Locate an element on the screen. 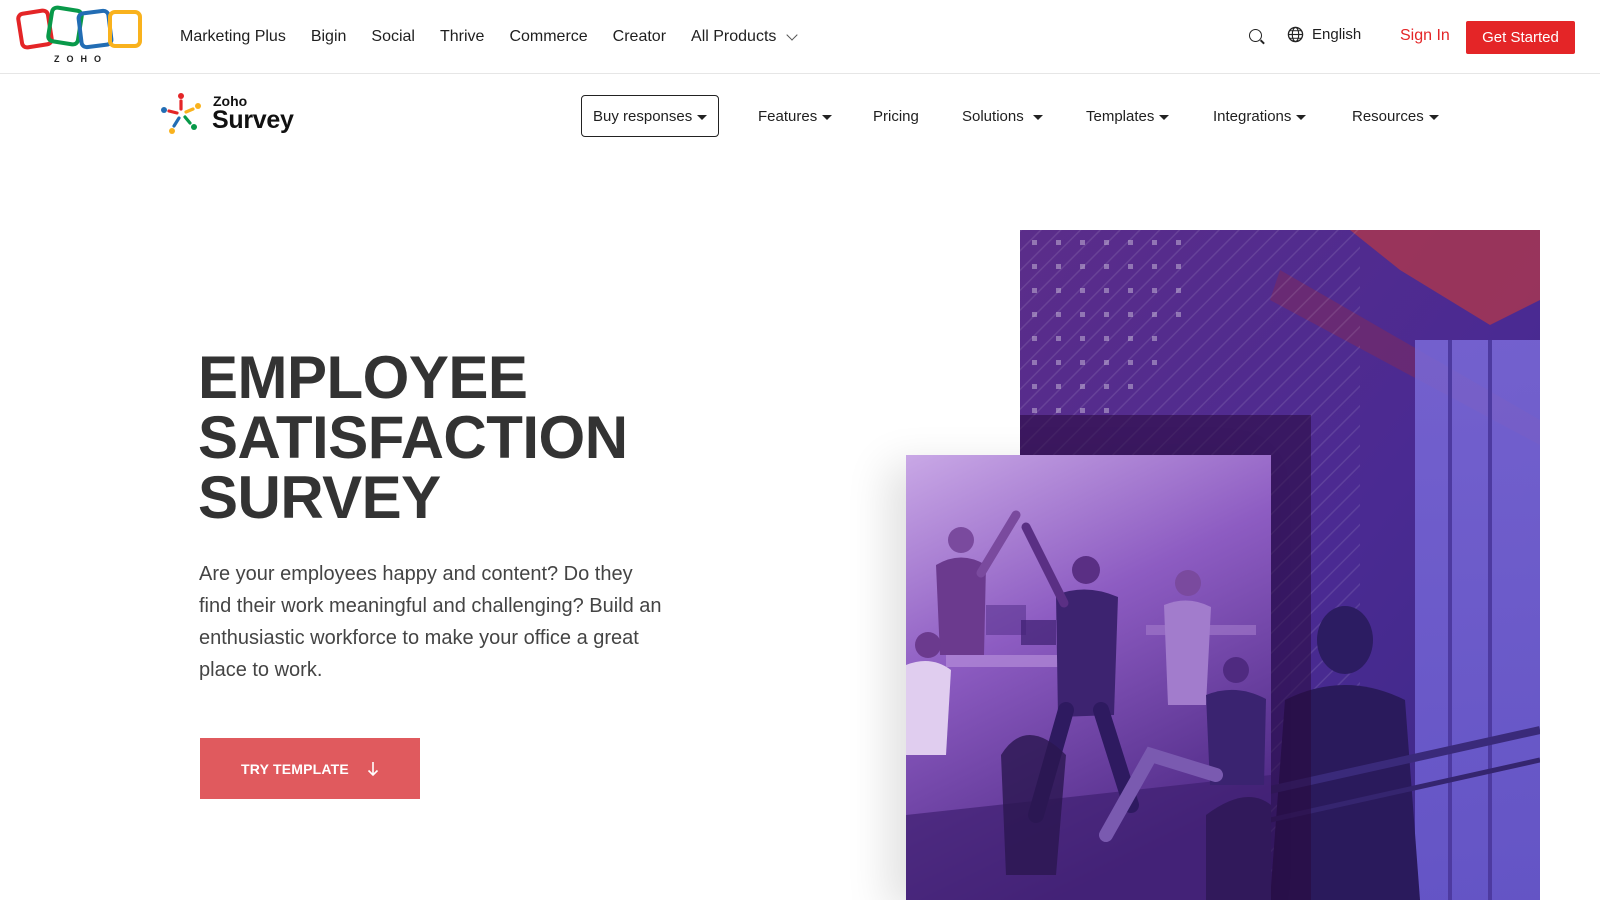  try-template-label: TRY TEMPLATE is located at coordinates (295, 768).